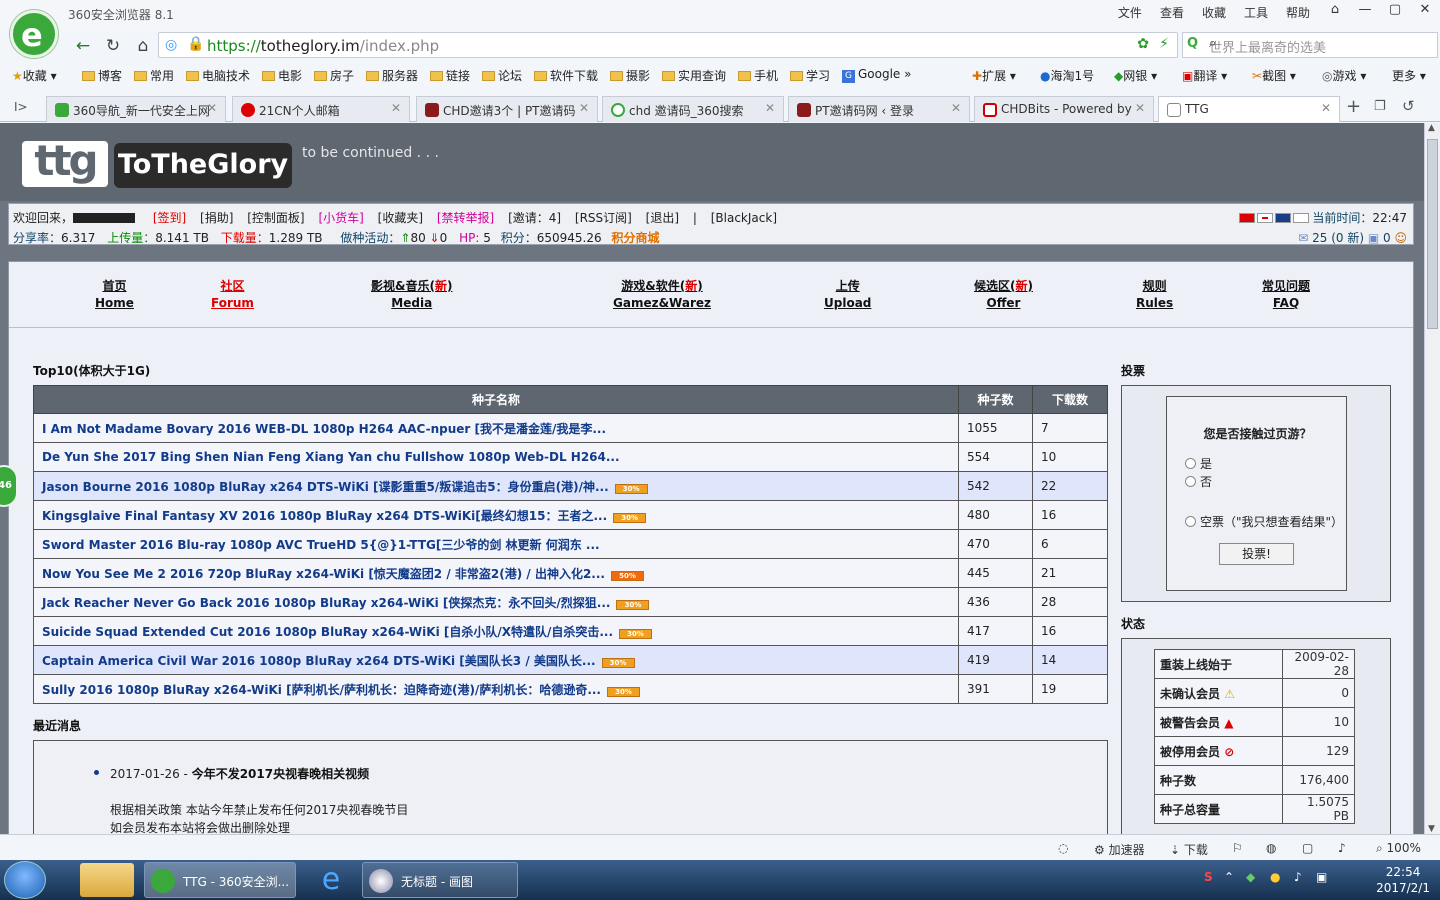 The height and width of the screenshot is (900, 1440). I want to click on vertical-scrollbar: ▲ ▼, so click(1432, 478).